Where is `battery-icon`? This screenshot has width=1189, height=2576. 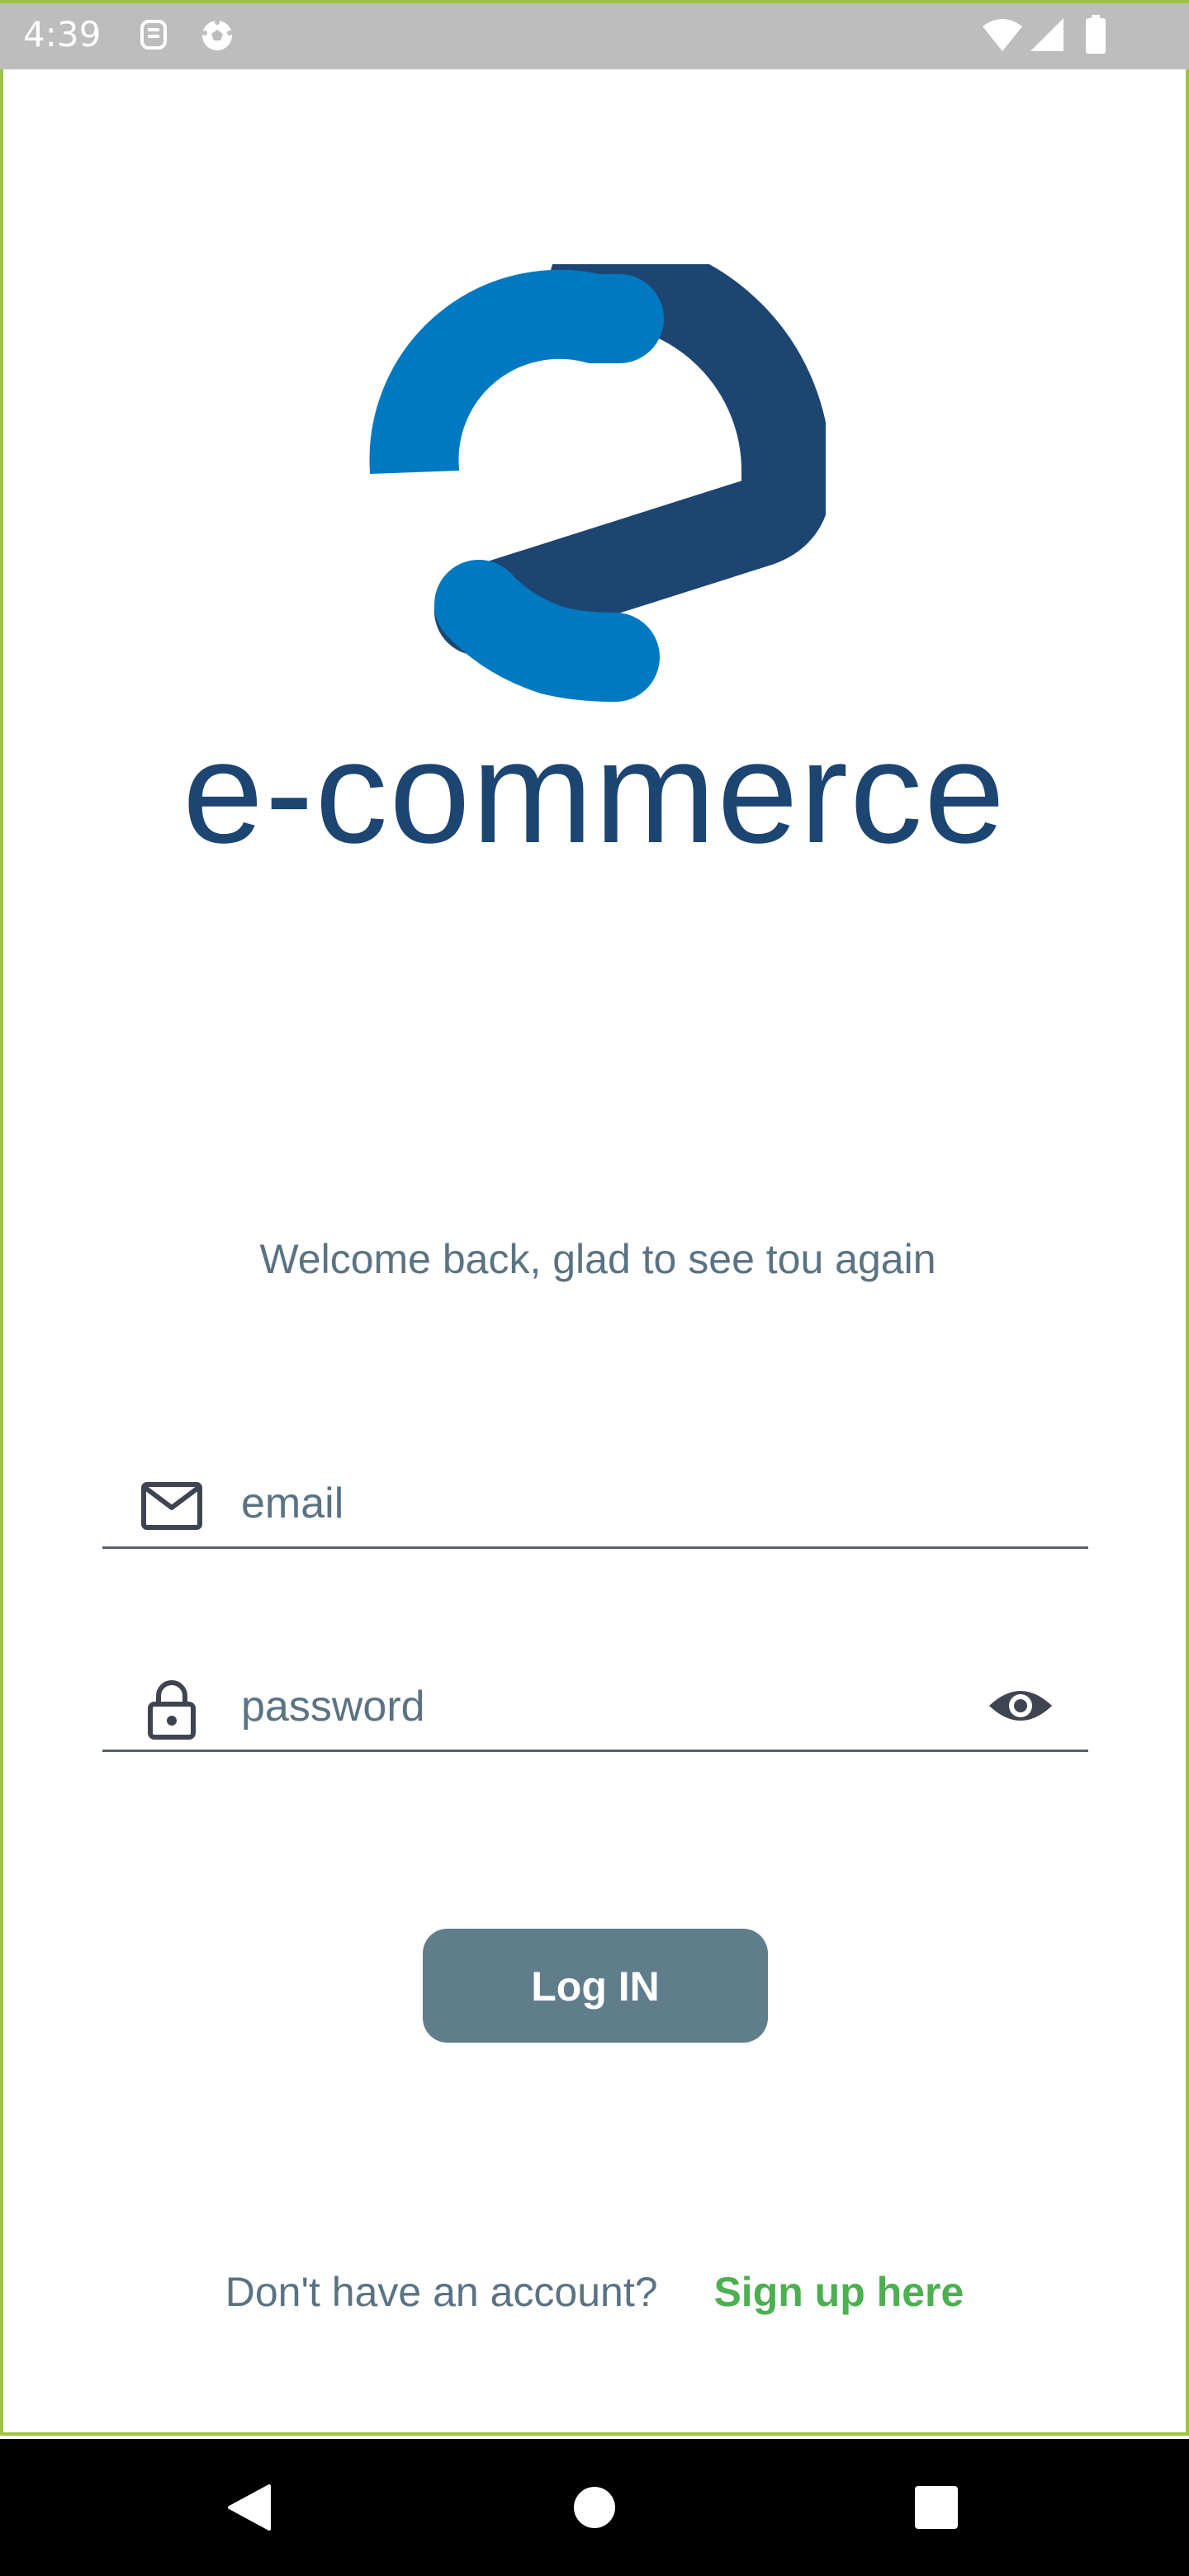 battery-icon is located at coordinates (1095, 37).